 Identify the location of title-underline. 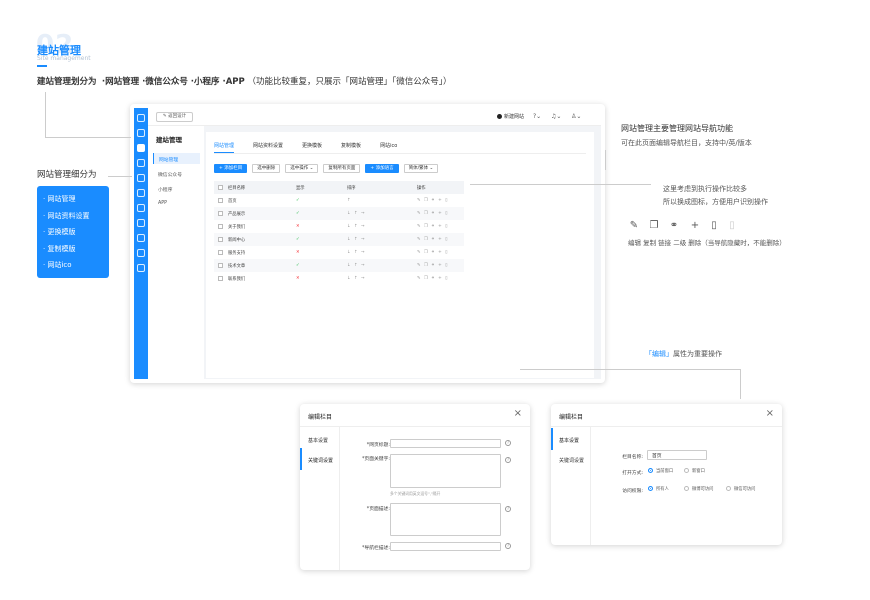
(42, 66).